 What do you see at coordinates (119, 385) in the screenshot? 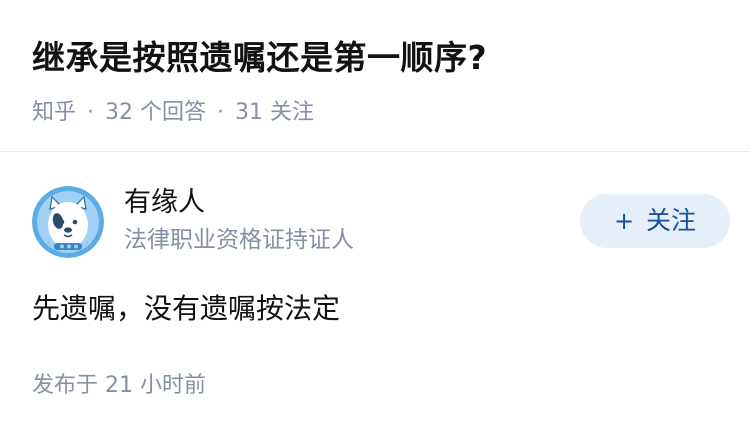
I see `publish-time: 发布于 21 小时前` at bounding box center [119, 385].